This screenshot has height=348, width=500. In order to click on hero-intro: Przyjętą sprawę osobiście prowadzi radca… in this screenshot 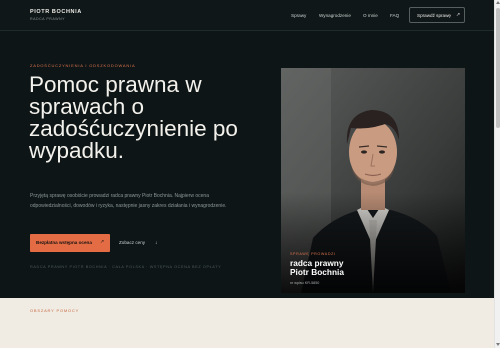, I will do `click(128, 201)`.